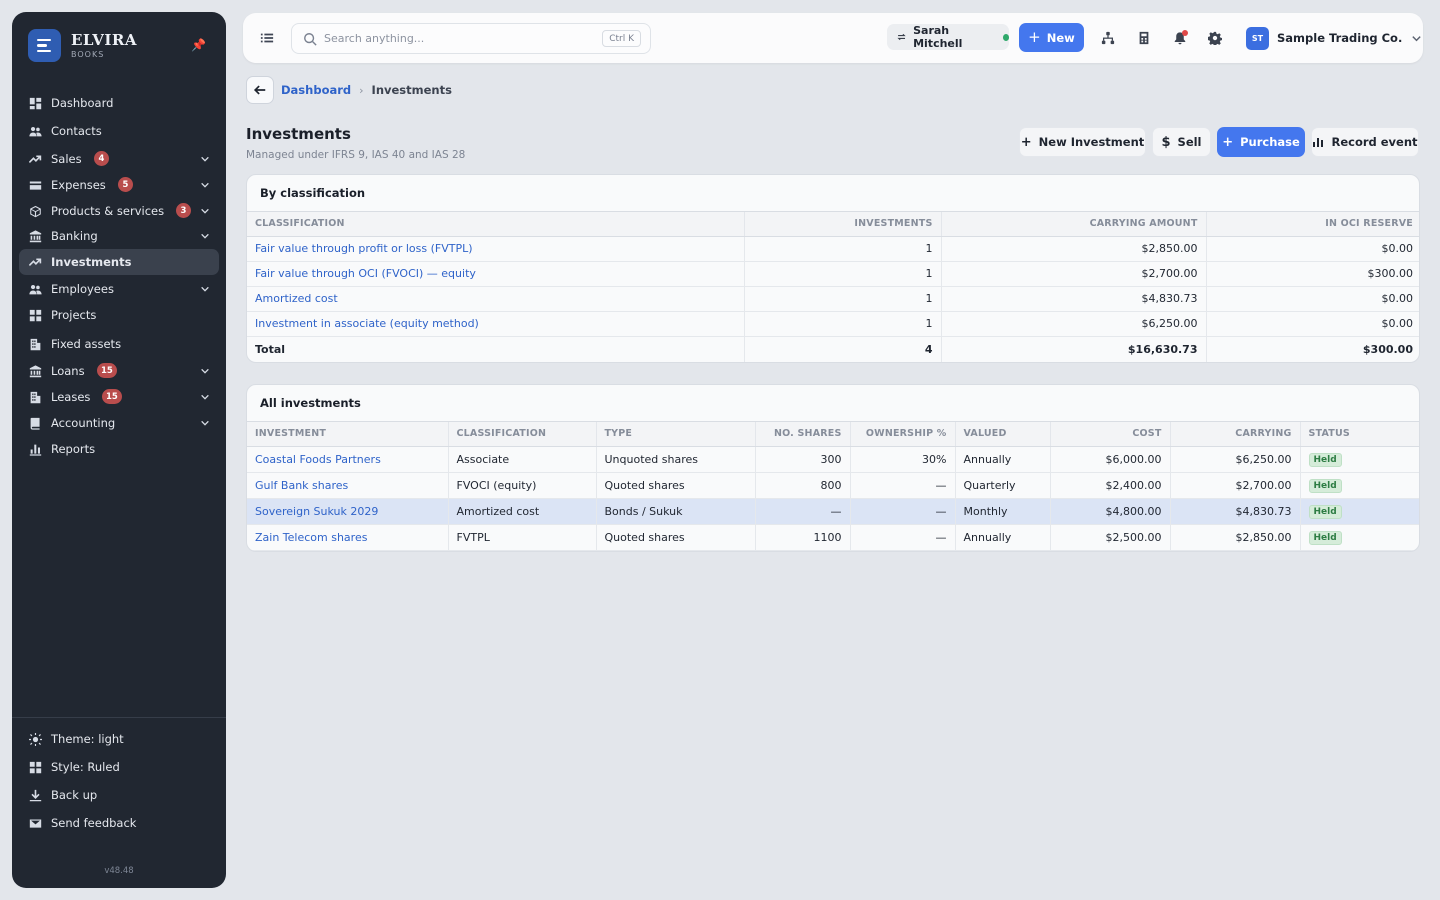 This screenshot has height=900, width=1440. Describe the element at coordinates (1003, 434) in the screenshot. I see `column-header: Valued` at that location.